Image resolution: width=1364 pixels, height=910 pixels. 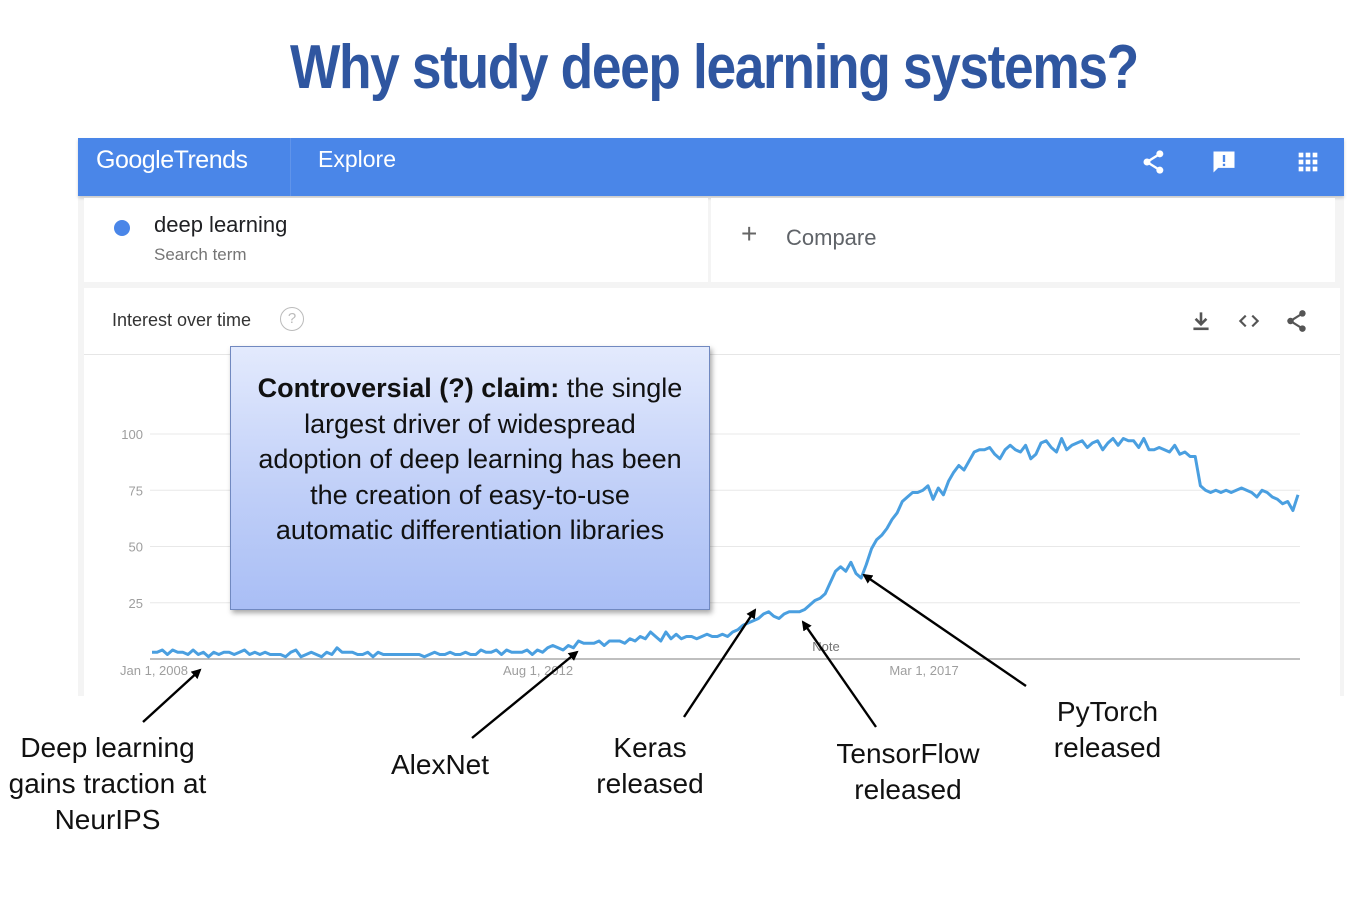 I want to click on annotation-neurips: Deep learning gains traction at NeurIPS, so click(x=107, y=783).